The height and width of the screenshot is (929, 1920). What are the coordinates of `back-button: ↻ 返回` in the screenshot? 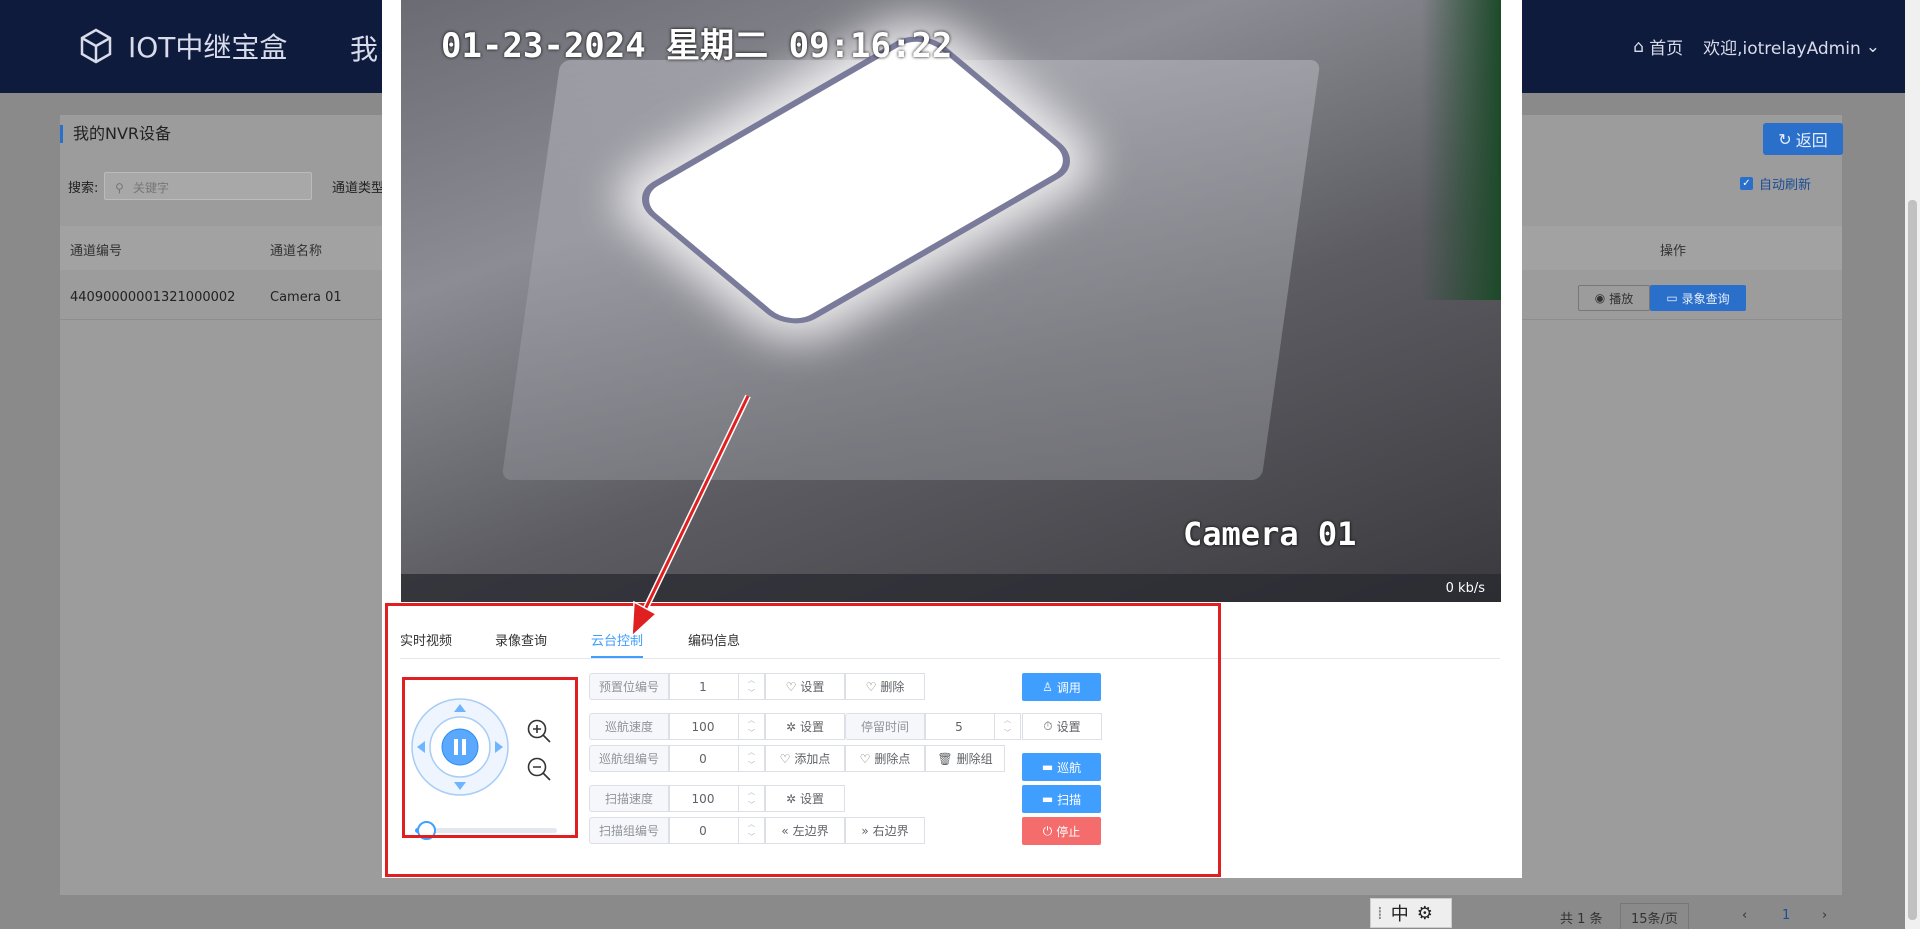 It's located at (1803, 139).